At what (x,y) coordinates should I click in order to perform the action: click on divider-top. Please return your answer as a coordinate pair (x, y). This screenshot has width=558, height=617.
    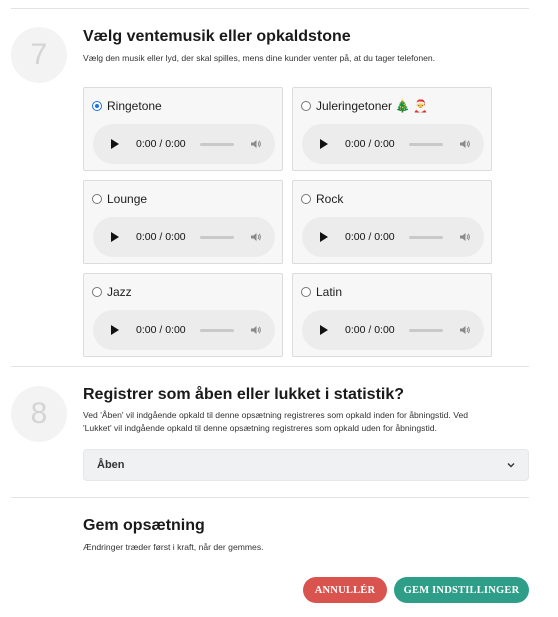
    Looking at the image, I should click on (270, 8).